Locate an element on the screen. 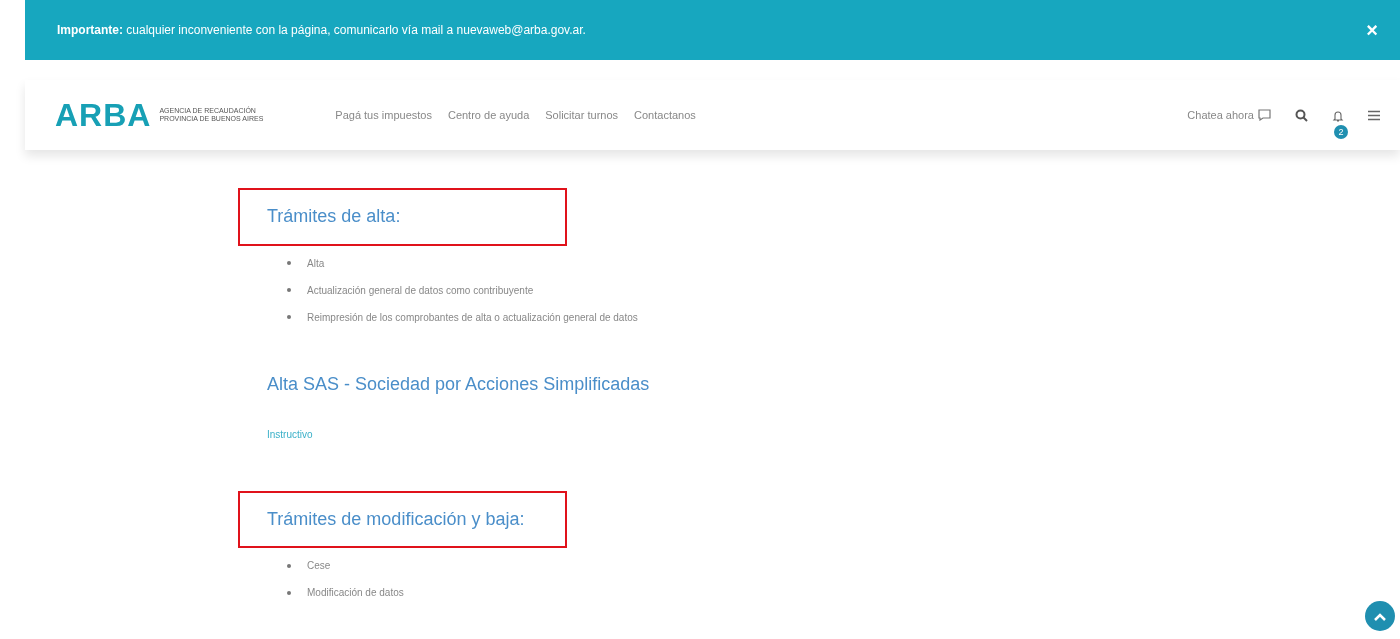 This screenshot has height=639, width=1400. section-heading: Trámites de alta: is located at coordinates (402, 217).